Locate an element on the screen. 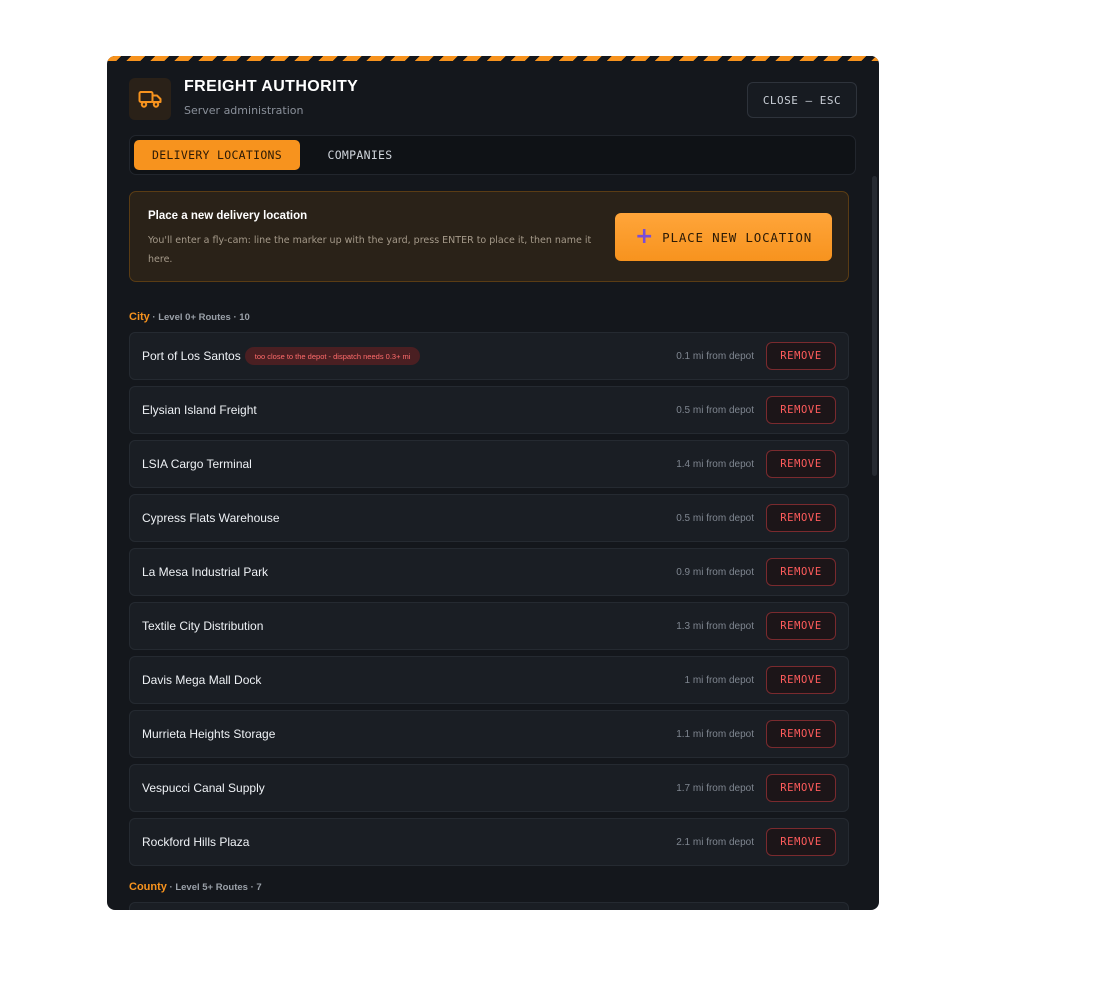 The image size is (1098, 987). app-title: FREIGHT AUTHORITY is located at coordinates (271, 86).